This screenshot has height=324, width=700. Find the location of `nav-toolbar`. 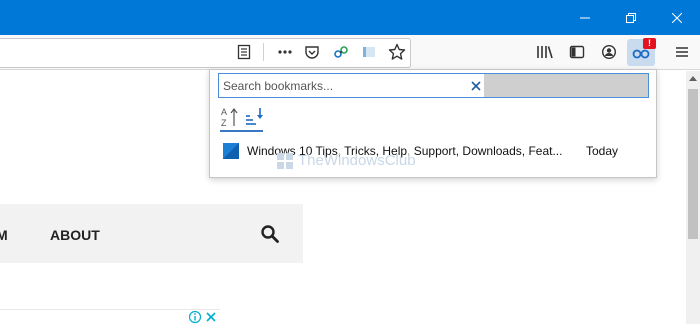

nav-toolbar is located at coordinates (350, 52).